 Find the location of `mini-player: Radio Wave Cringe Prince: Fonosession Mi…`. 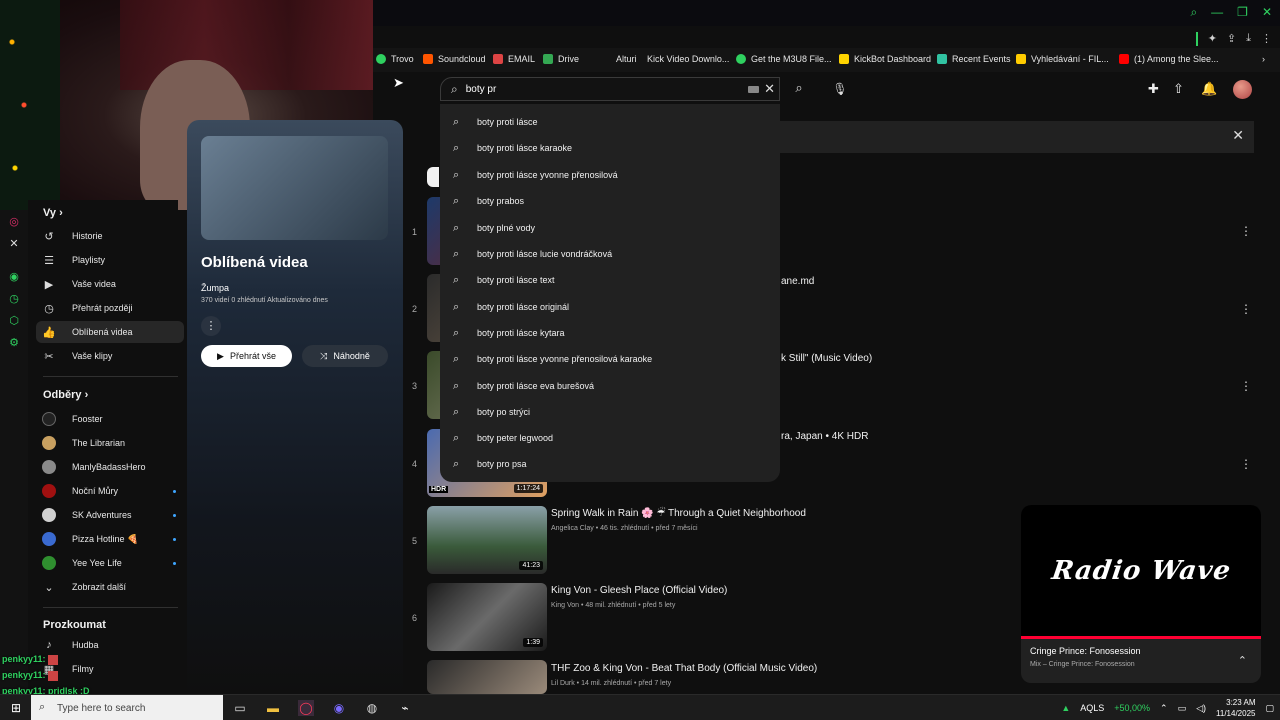

mini-player: Radio Wave Cringe Prince: Fonosession Mi… is located at coordinates (1141, 594).